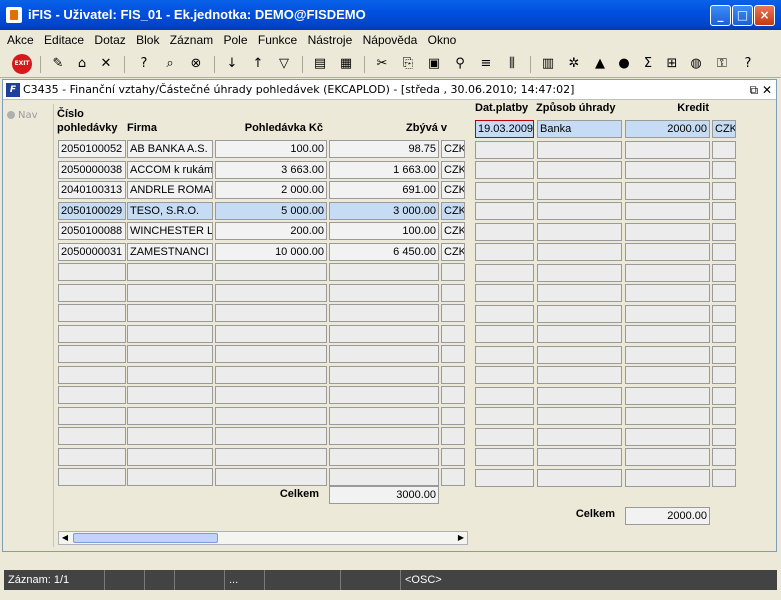 The image size is (781, 600). I want to click on cell-pohledavka: 2 000.00, so click(271, 190).